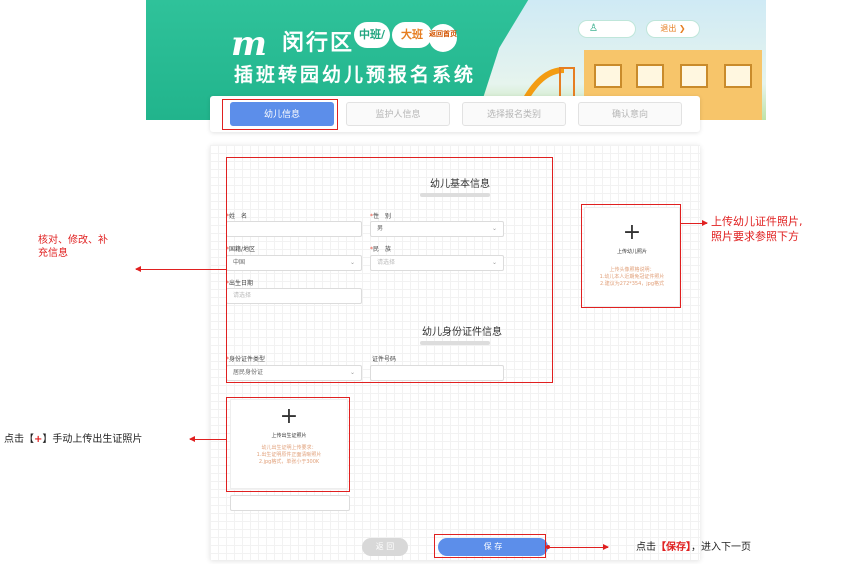 The height and width of the screenshot is (564, 864). I want to click on arrow-photo, so click(694, 223).